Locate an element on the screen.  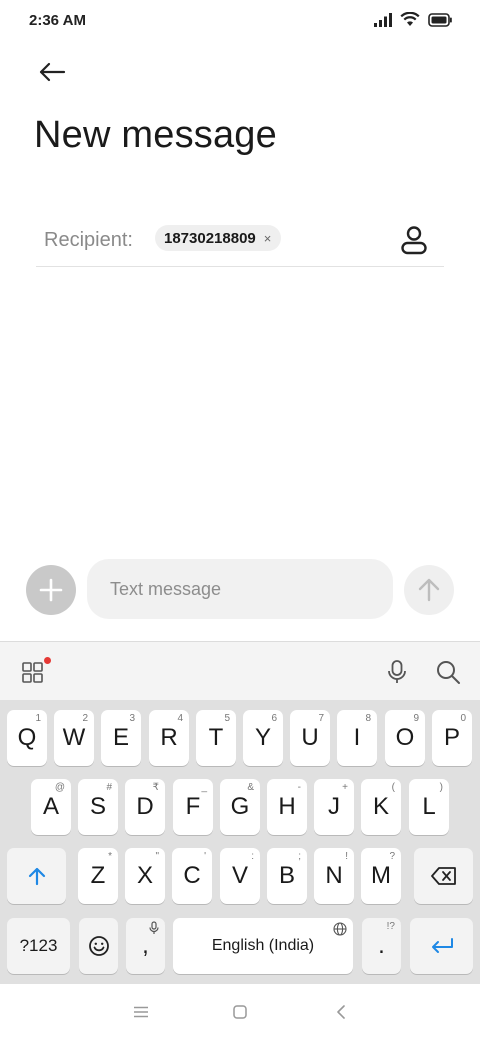
key-label: I is located at coordinates (357, 737).